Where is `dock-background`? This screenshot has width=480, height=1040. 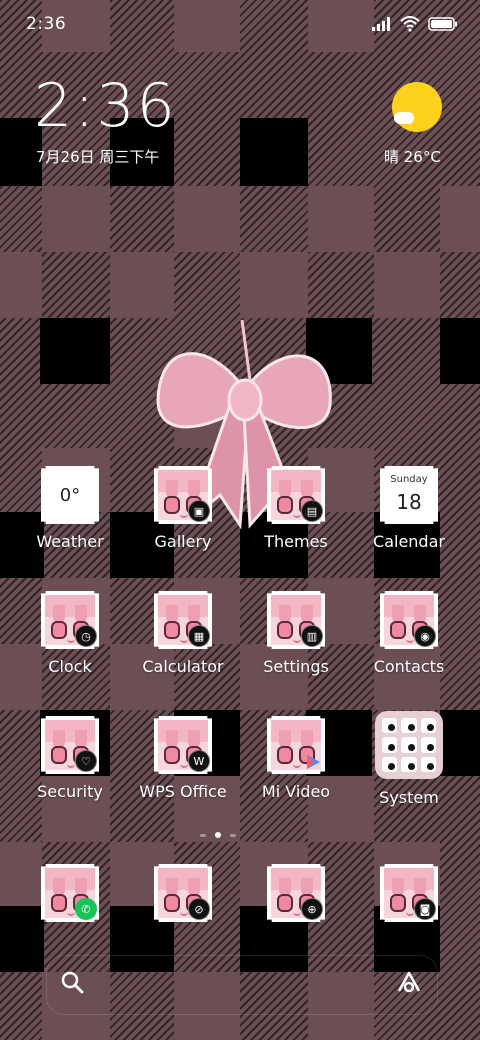
dock-background is located at coordinates (242, 985).